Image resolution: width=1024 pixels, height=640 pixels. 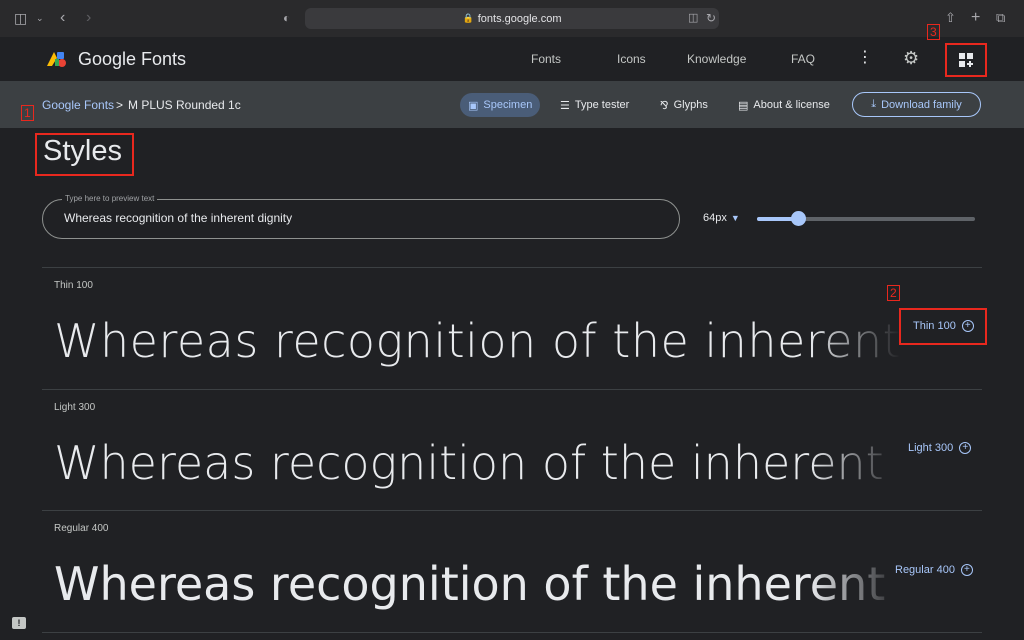 What do you see at coordinates (791, 105) in the screenshot?
I see `tab-label: About & license` at bounding box center [791, 105].